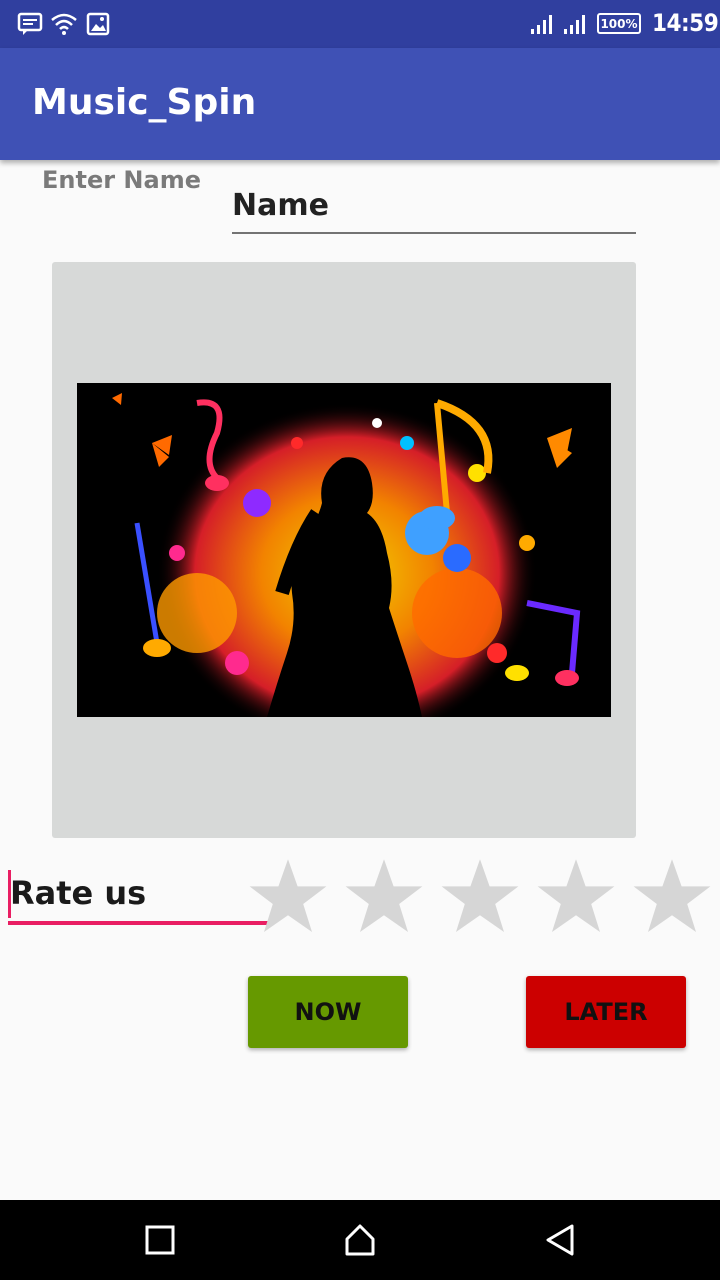  Describe the element at coordinates (434, 209) in the screenshot. I see `name-input` at that location.